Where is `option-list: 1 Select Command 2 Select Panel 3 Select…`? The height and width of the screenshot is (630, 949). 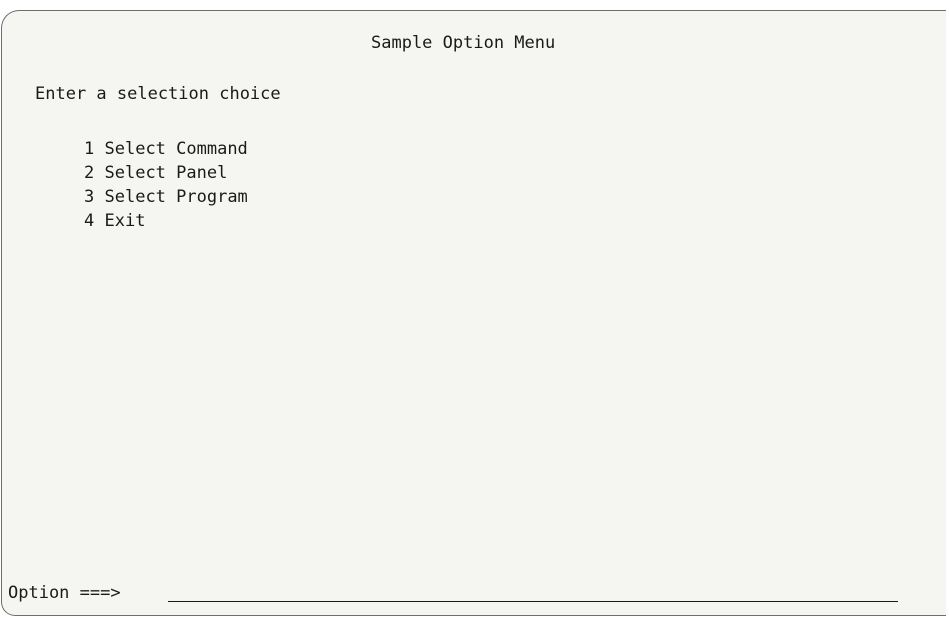 option-list: 1 Select Command 2 Select Panel 3 Select… is located at coordinates (166, 185).